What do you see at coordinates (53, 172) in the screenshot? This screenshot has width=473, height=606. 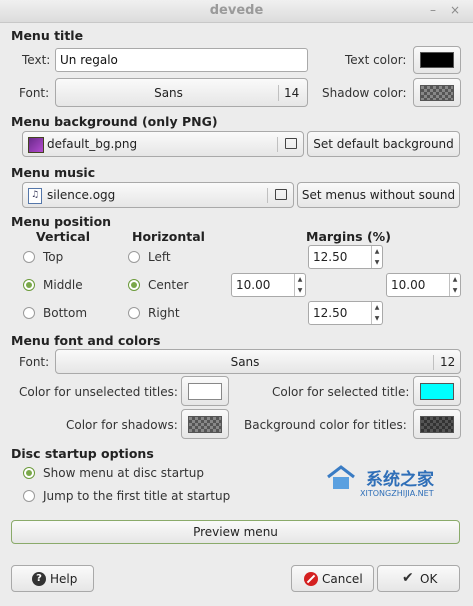 I see `menu-music-heading: Menu music` at bounding box center [53, 172].